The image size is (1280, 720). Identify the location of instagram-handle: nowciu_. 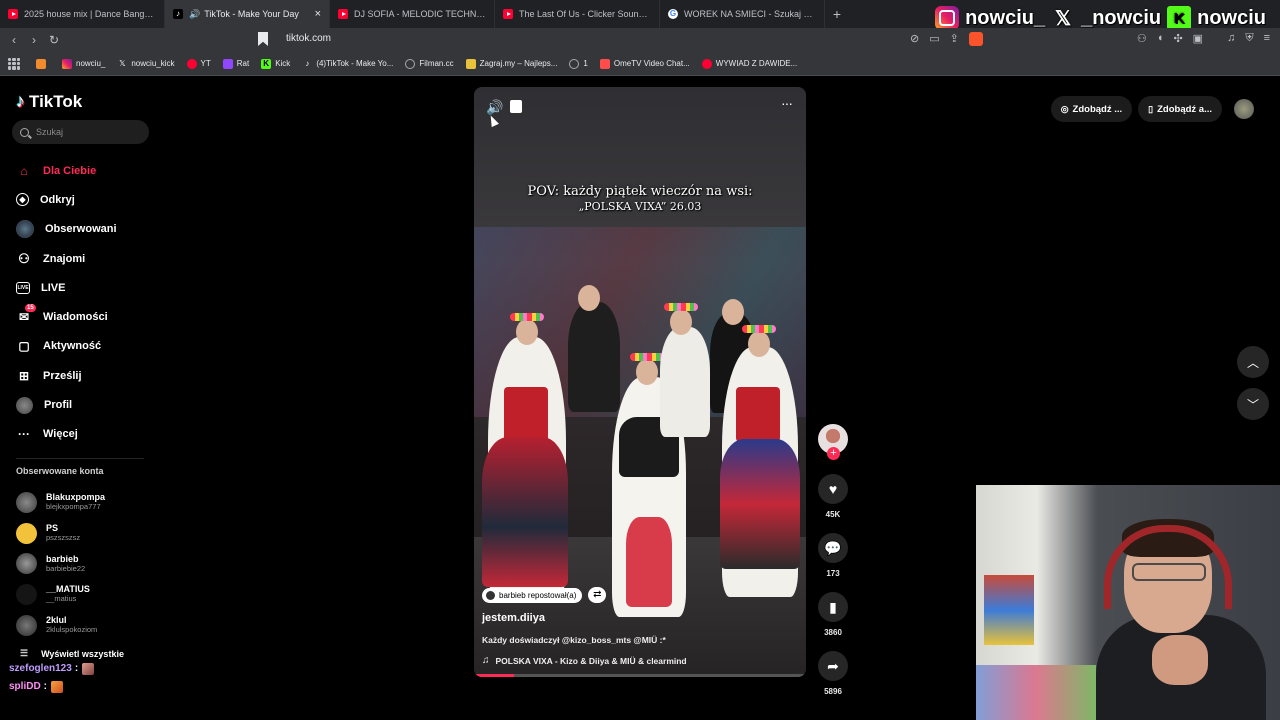
(1005, 17).